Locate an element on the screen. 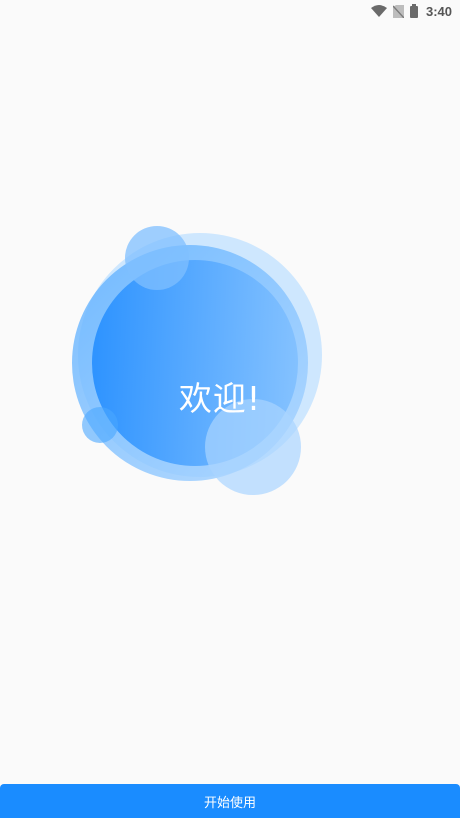 The height and width of the screenshot is (818, 460). status-bar: 3:40 is located at coordinates (230, 11).